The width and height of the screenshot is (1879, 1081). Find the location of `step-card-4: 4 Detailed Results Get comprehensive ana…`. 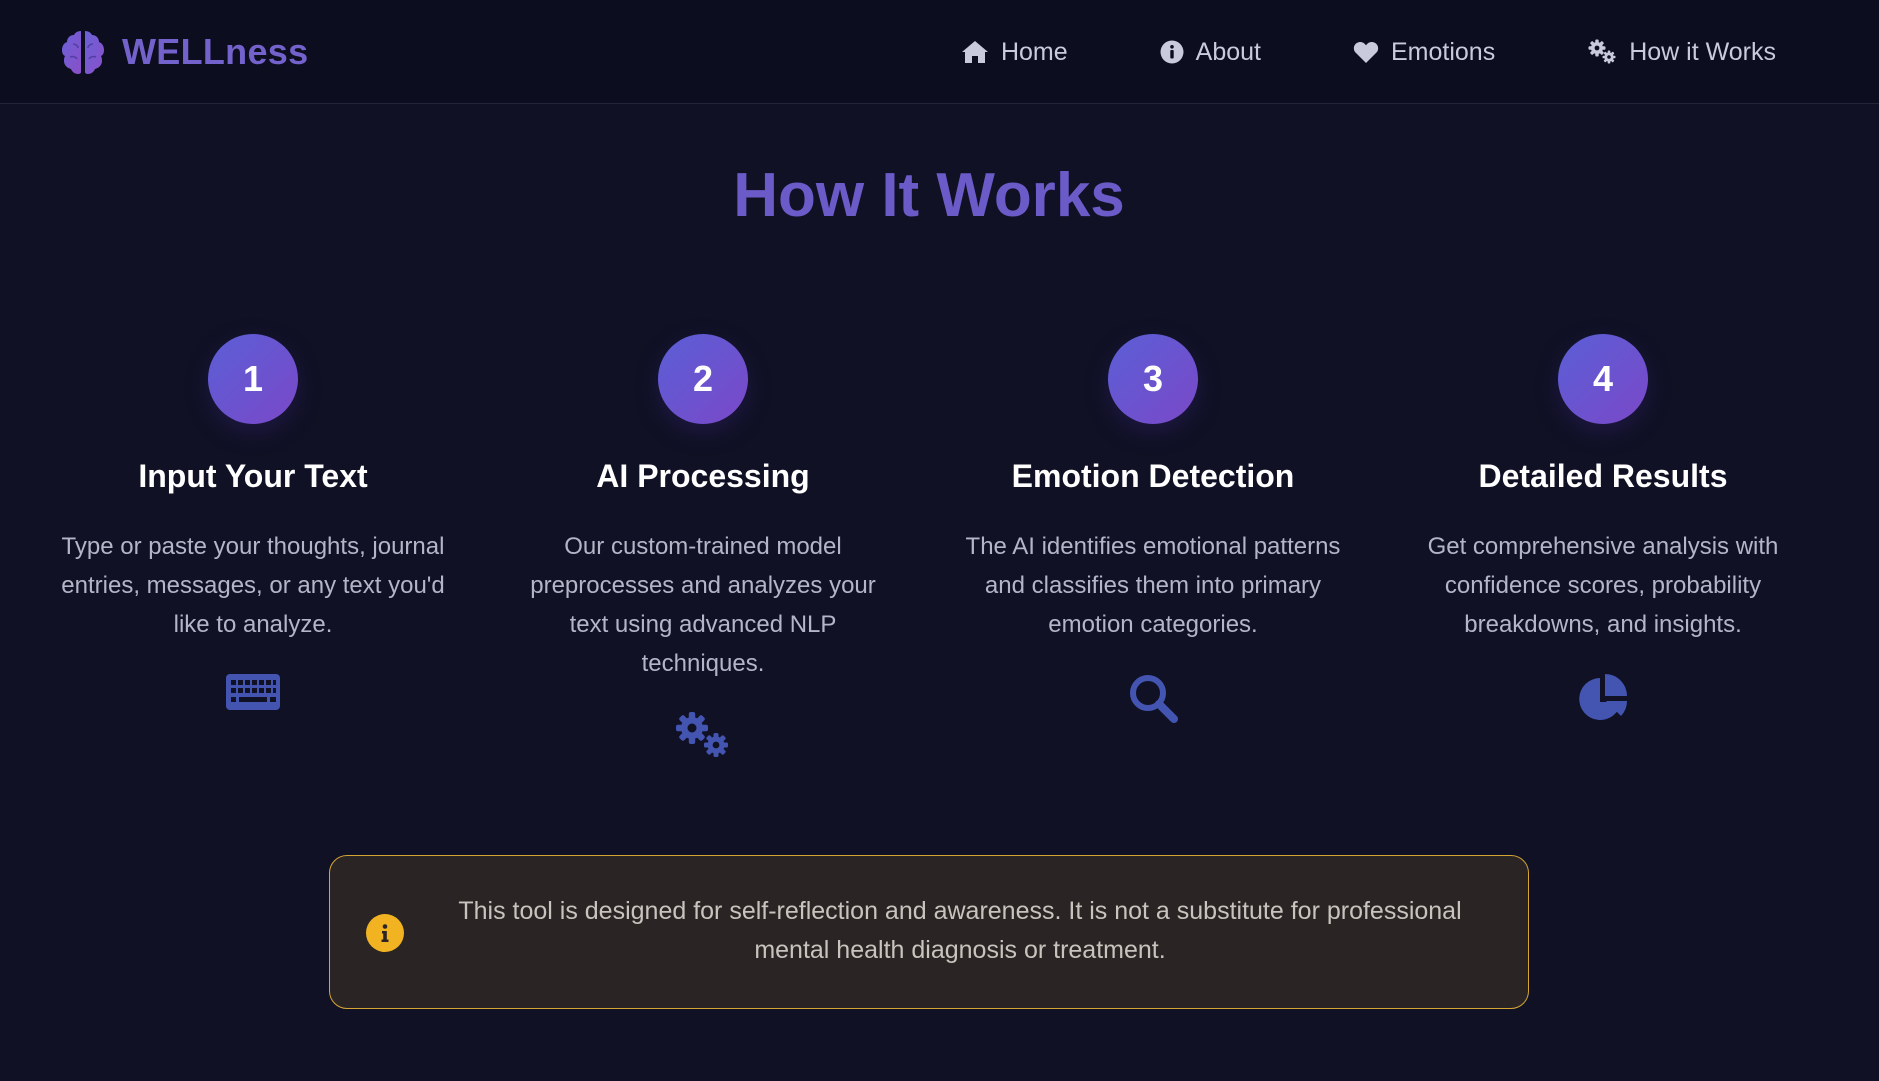

step-card-4: 4 Detailed Results Get comprehensive ana… is located at coordinates (1603, 528).